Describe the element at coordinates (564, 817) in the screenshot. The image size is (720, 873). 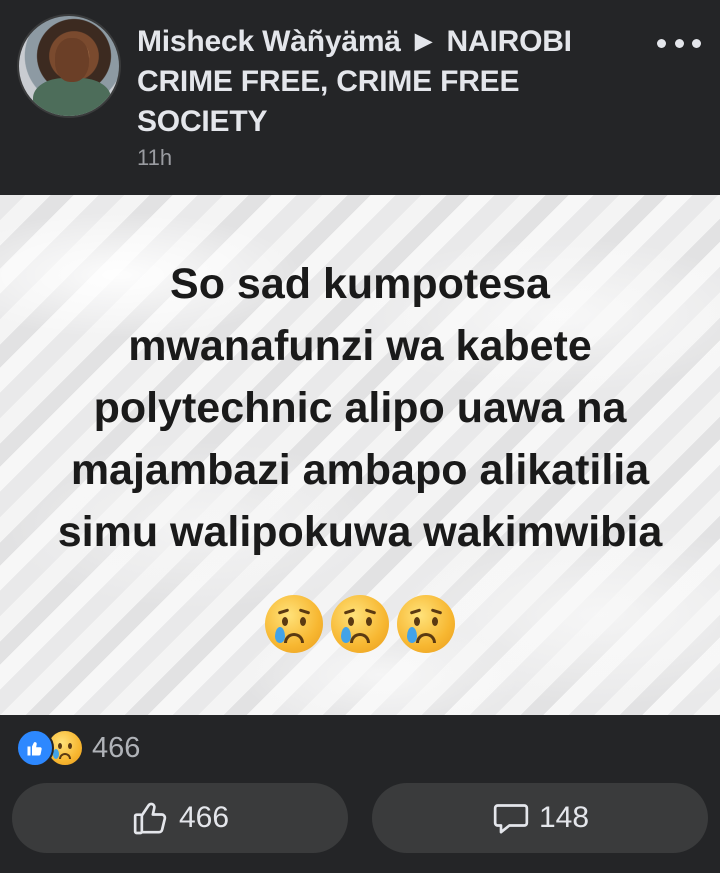
I see `comment-count: 148` at that location.